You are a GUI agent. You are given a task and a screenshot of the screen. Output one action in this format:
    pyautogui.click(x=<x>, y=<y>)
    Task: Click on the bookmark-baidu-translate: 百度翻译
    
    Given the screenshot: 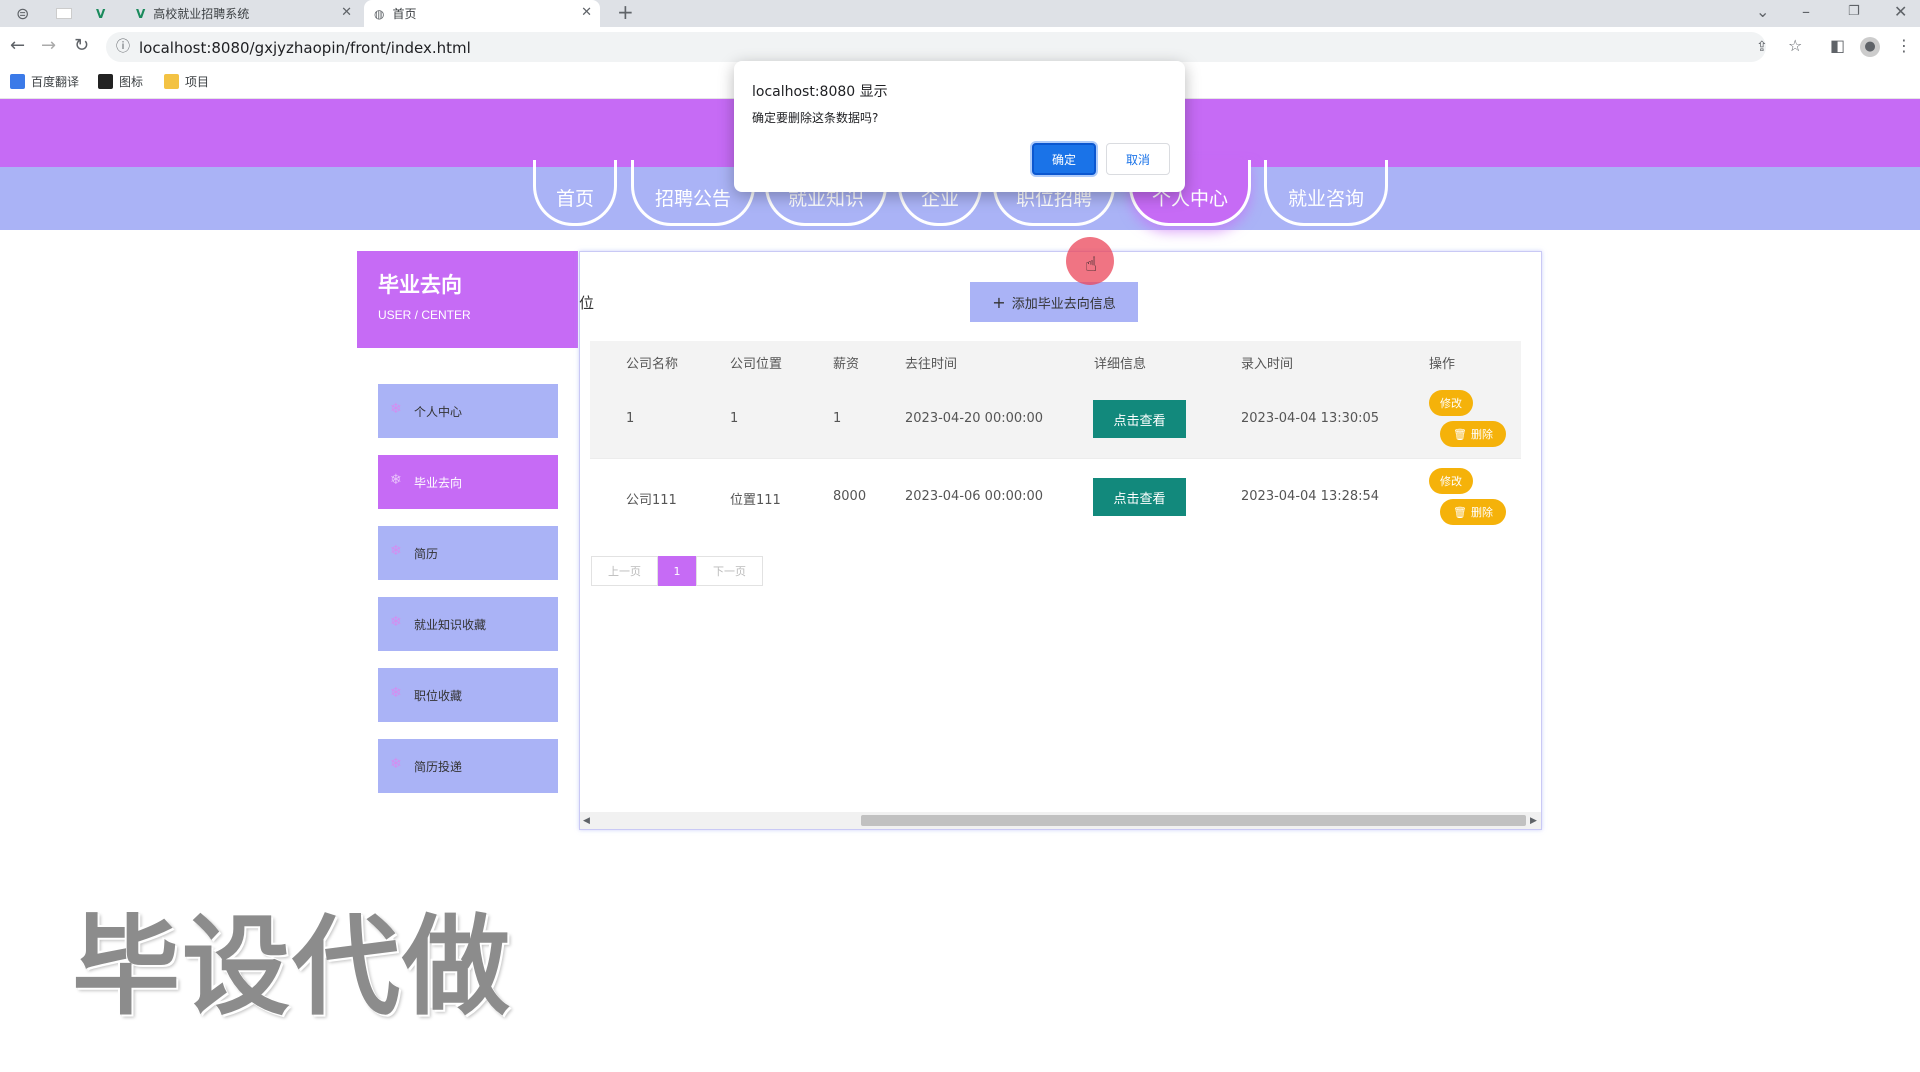 What is the action you would take?
    pyautogui.click(x=44, y=81)
    